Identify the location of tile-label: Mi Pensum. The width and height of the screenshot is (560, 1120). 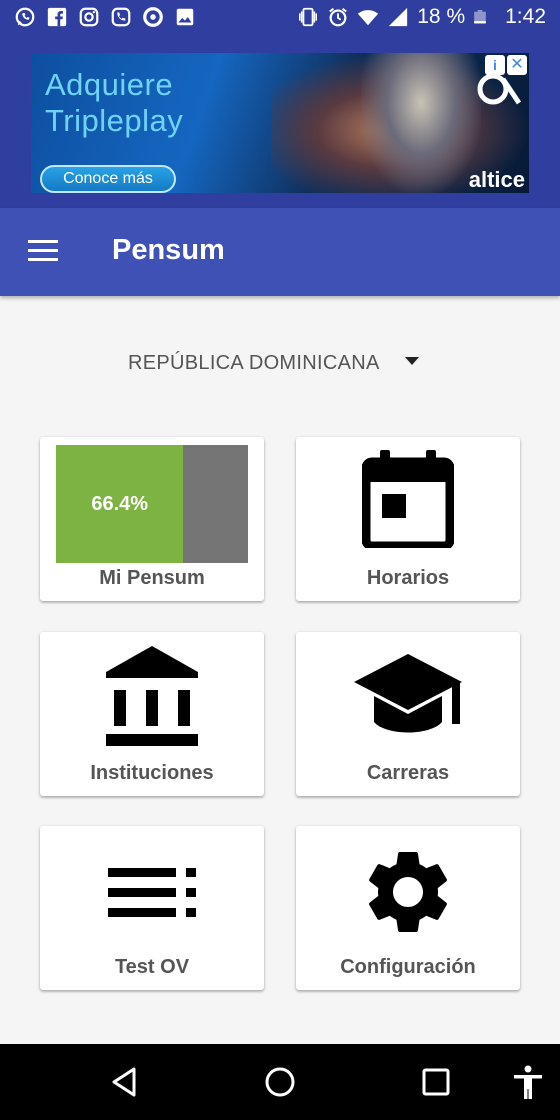
(152, 578).